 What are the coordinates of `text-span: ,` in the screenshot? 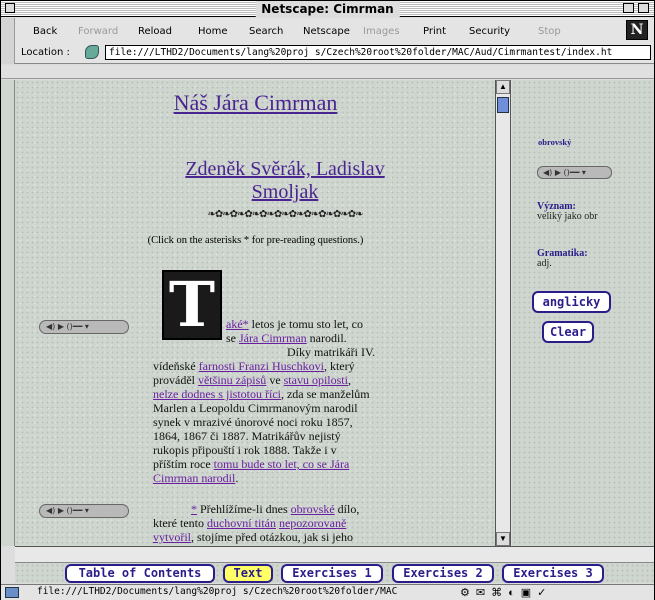 It's located at (349, 380).